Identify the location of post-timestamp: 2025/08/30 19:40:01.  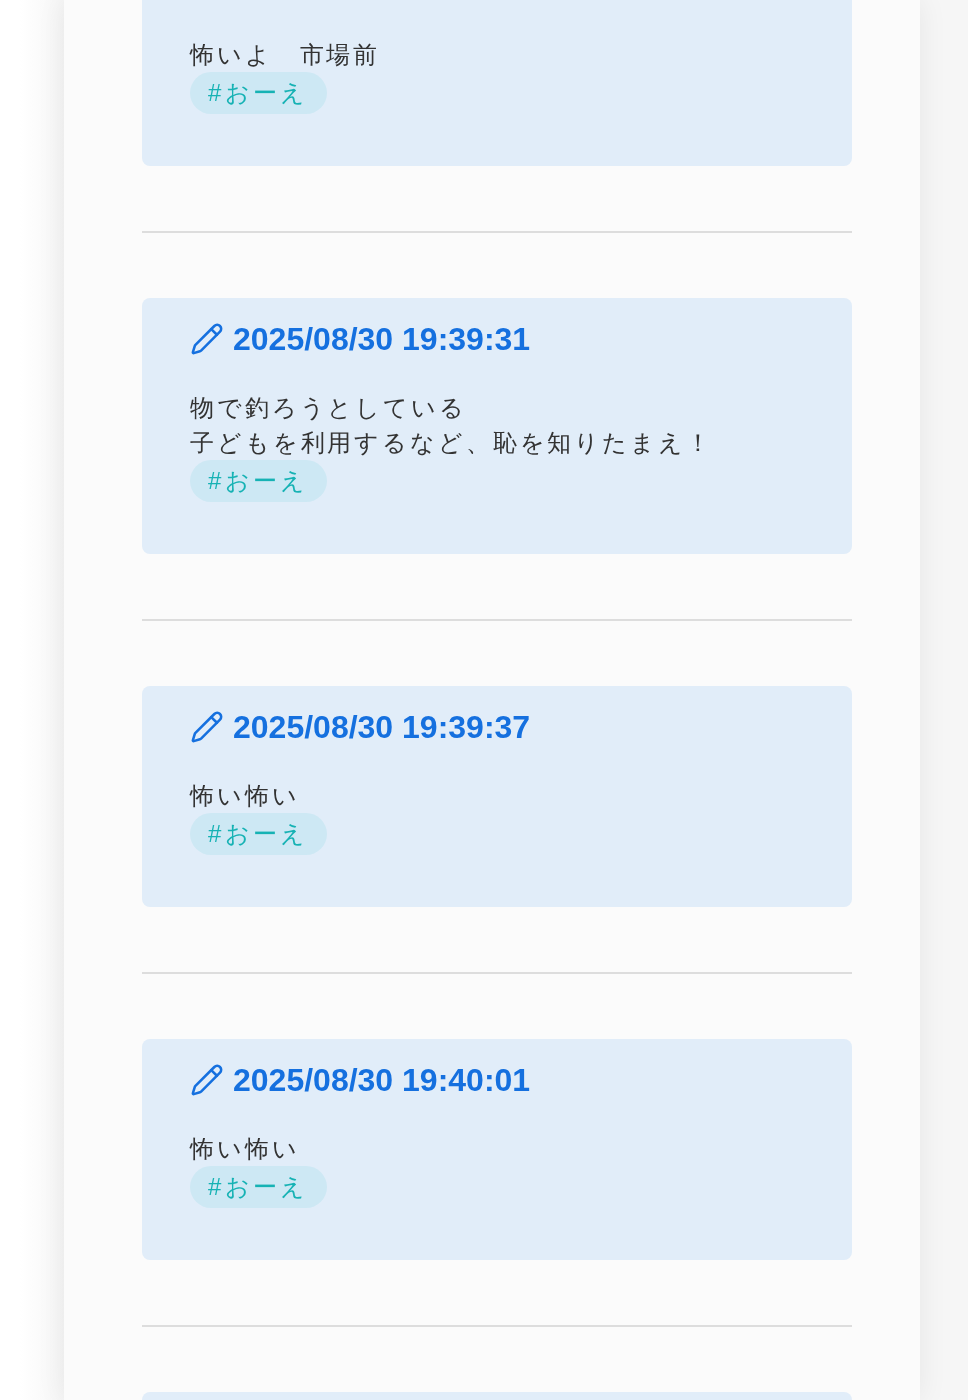
(382, 1080).